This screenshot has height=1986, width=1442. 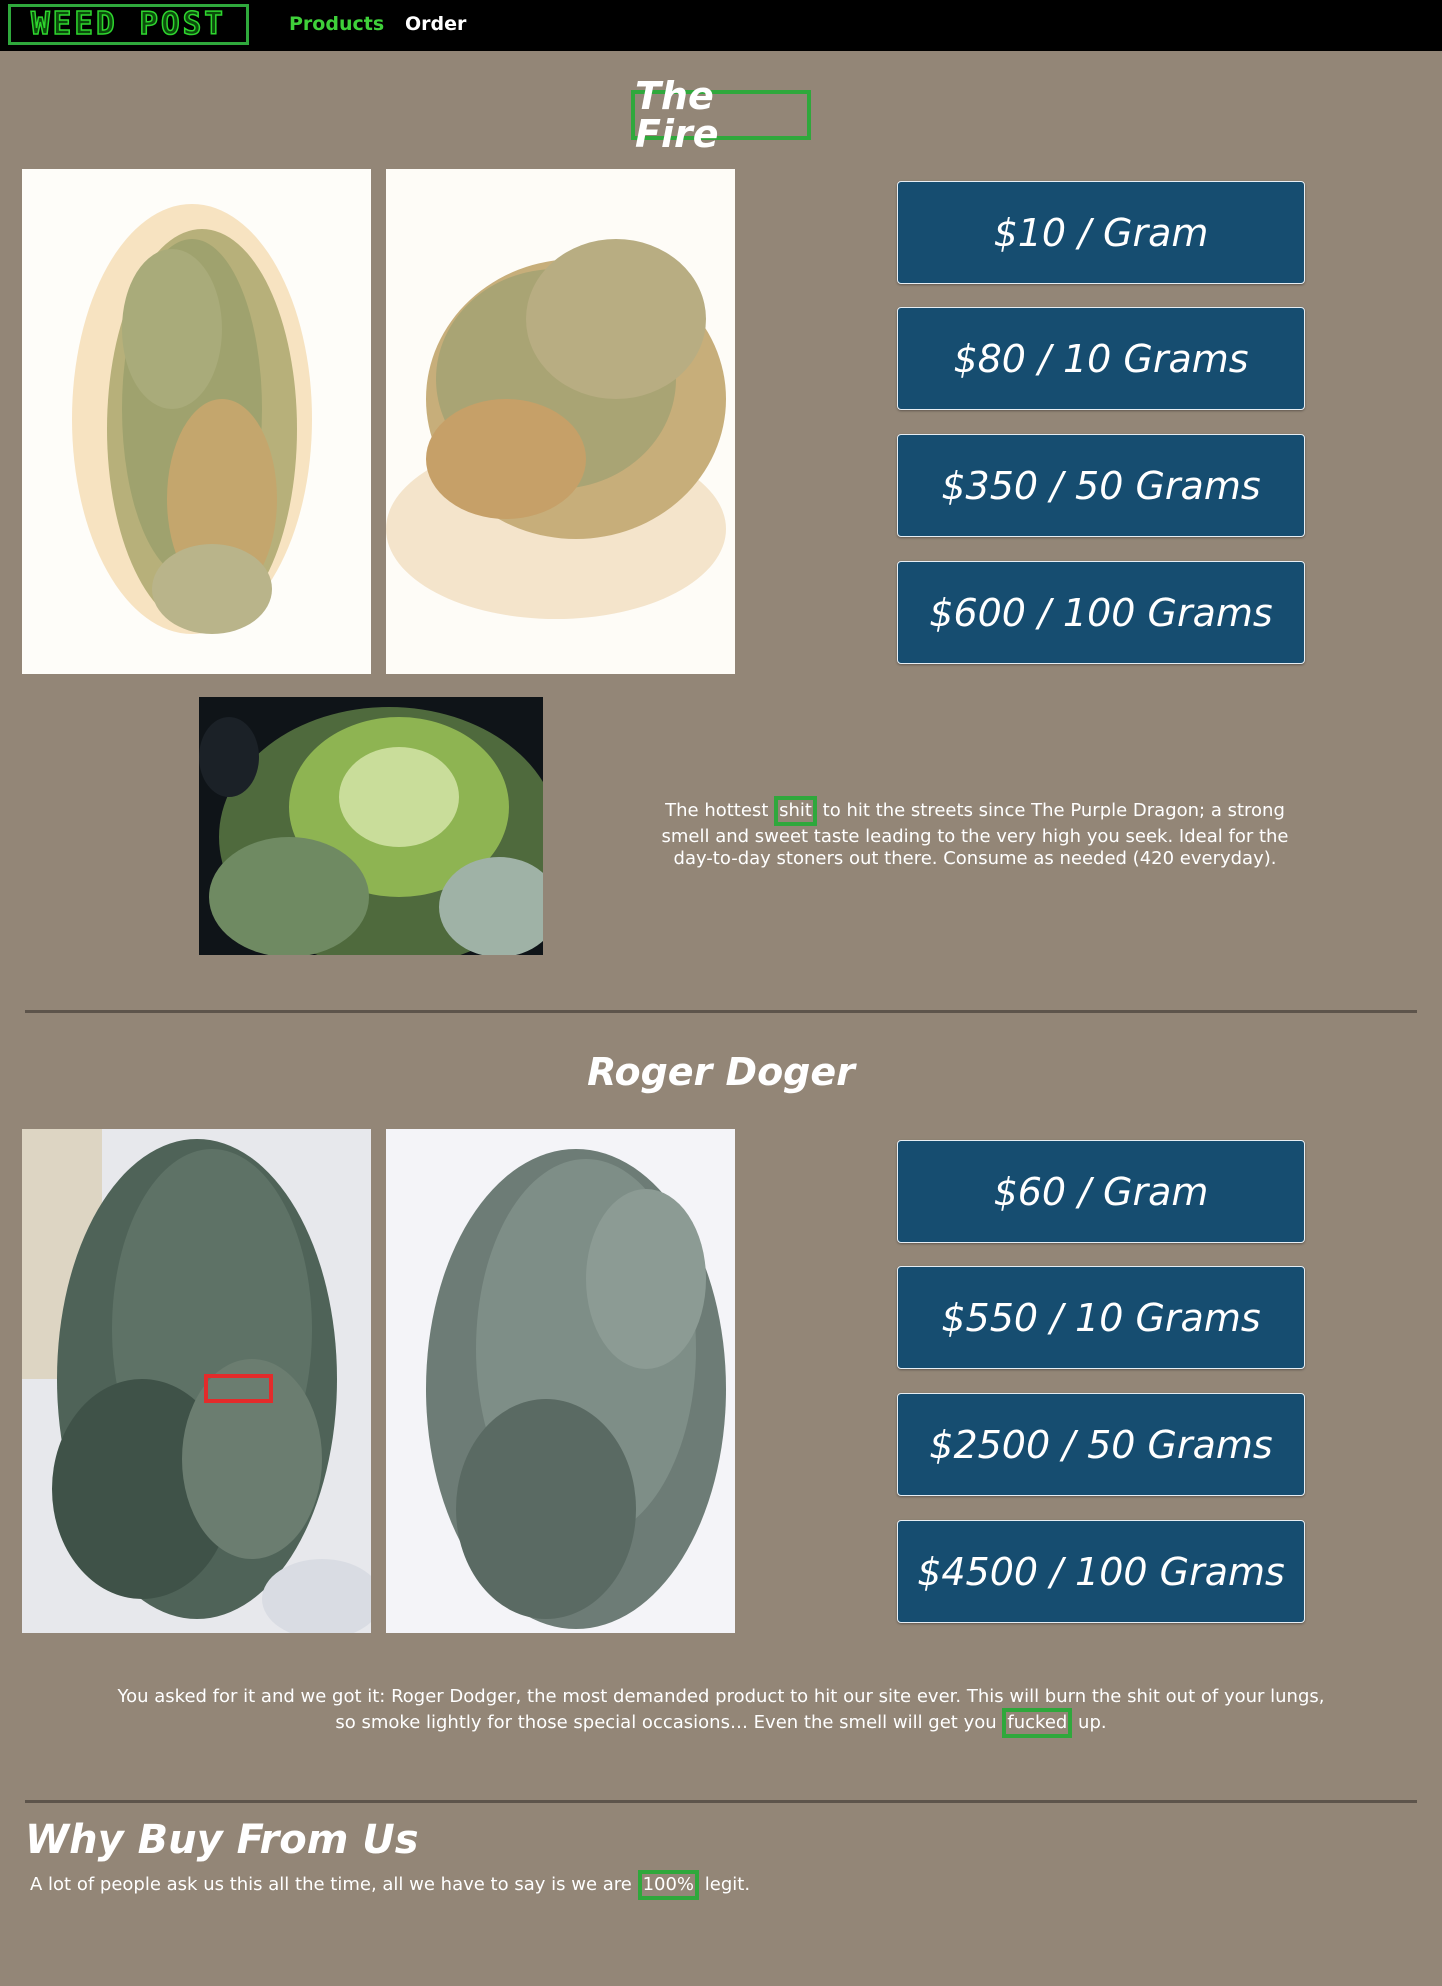 I want to click on description-text: The hottest, so click(x=720, y=810).